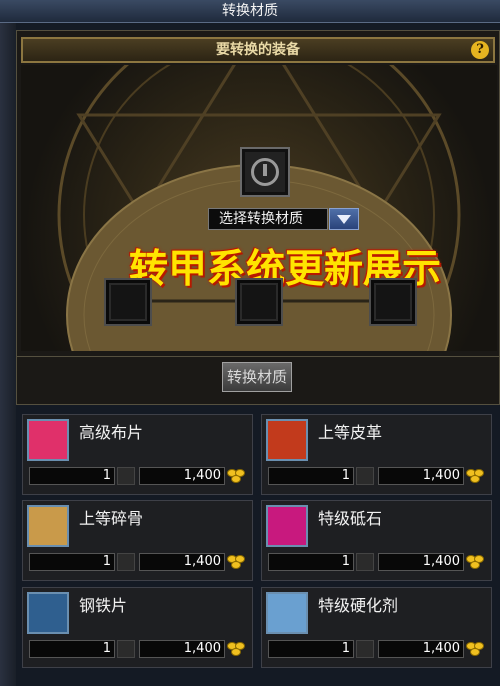 The width and height of the screenshot is (500, 686). Describe the element at coordinates (8, 354) in the screenshot. I see `background-edge` at that location.